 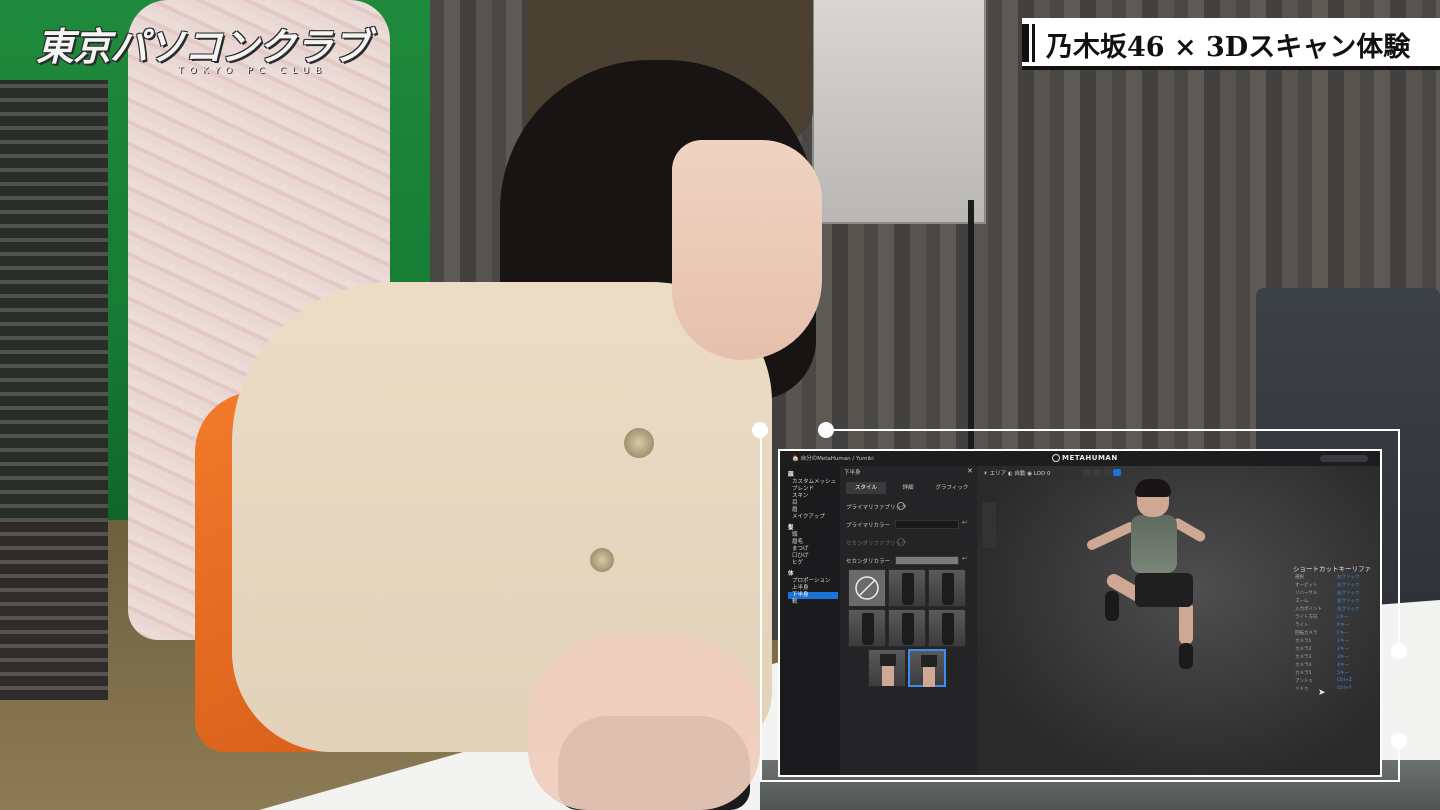 I want to click on mouse-cursor-icon: ➤, so click(x=1322, y=693).